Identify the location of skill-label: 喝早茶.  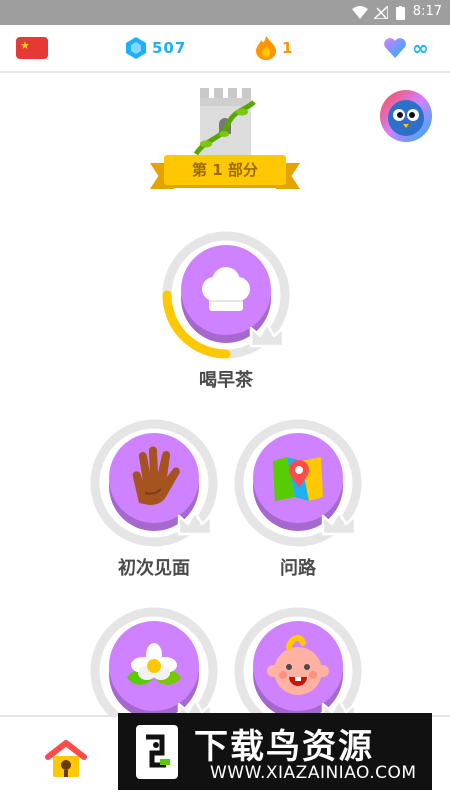
(226, 380).